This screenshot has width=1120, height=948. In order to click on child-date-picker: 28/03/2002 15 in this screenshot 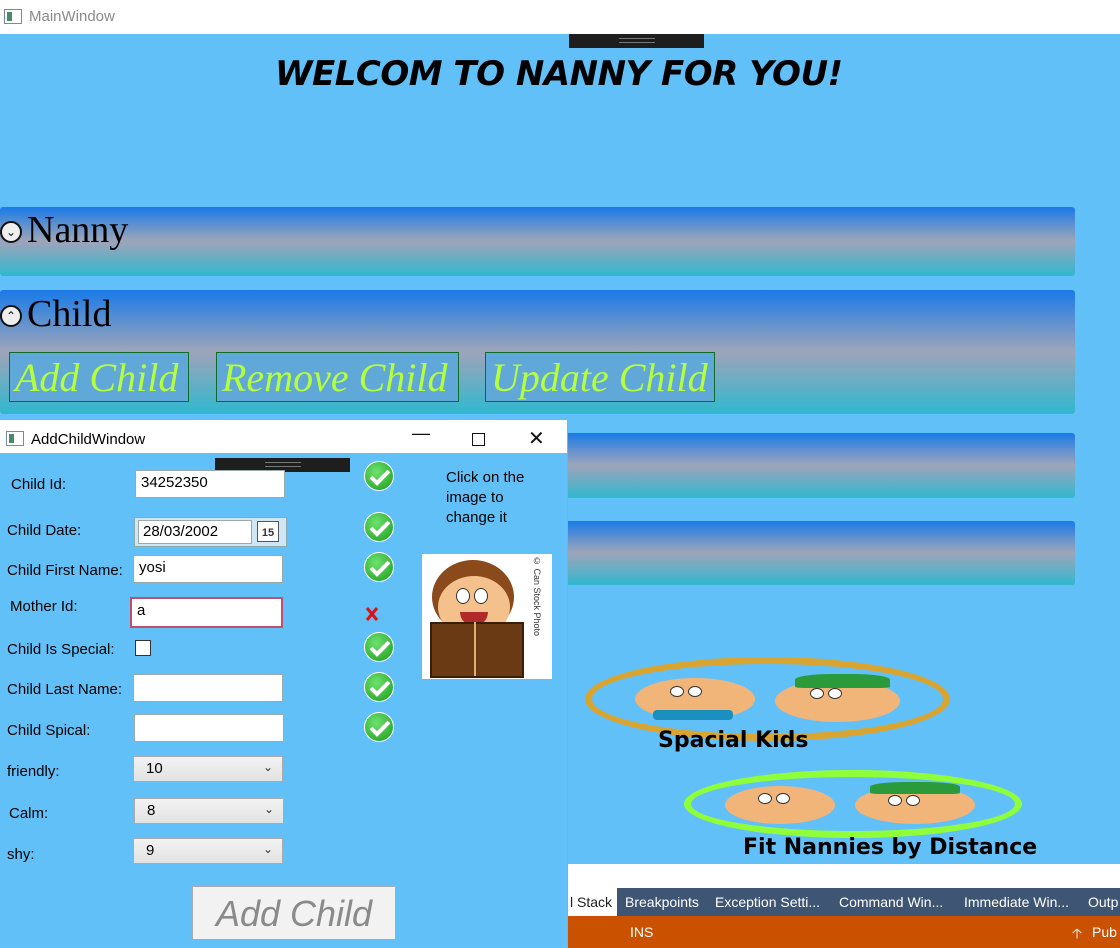, I will do `click(210, 532)`.